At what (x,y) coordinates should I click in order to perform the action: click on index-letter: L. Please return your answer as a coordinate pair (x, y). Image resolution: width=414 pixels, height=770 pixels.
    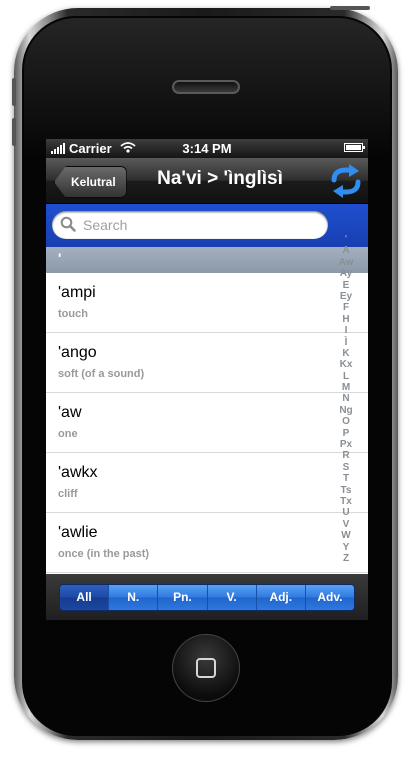
    Looking at the image, I should click on (346, 376).